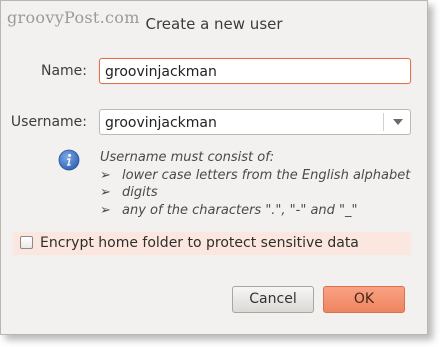  What do you see at coordinates (255, 122) in the screenshot?
I see `username-combobox: groovinjackman` at bounding box center [255, 122].